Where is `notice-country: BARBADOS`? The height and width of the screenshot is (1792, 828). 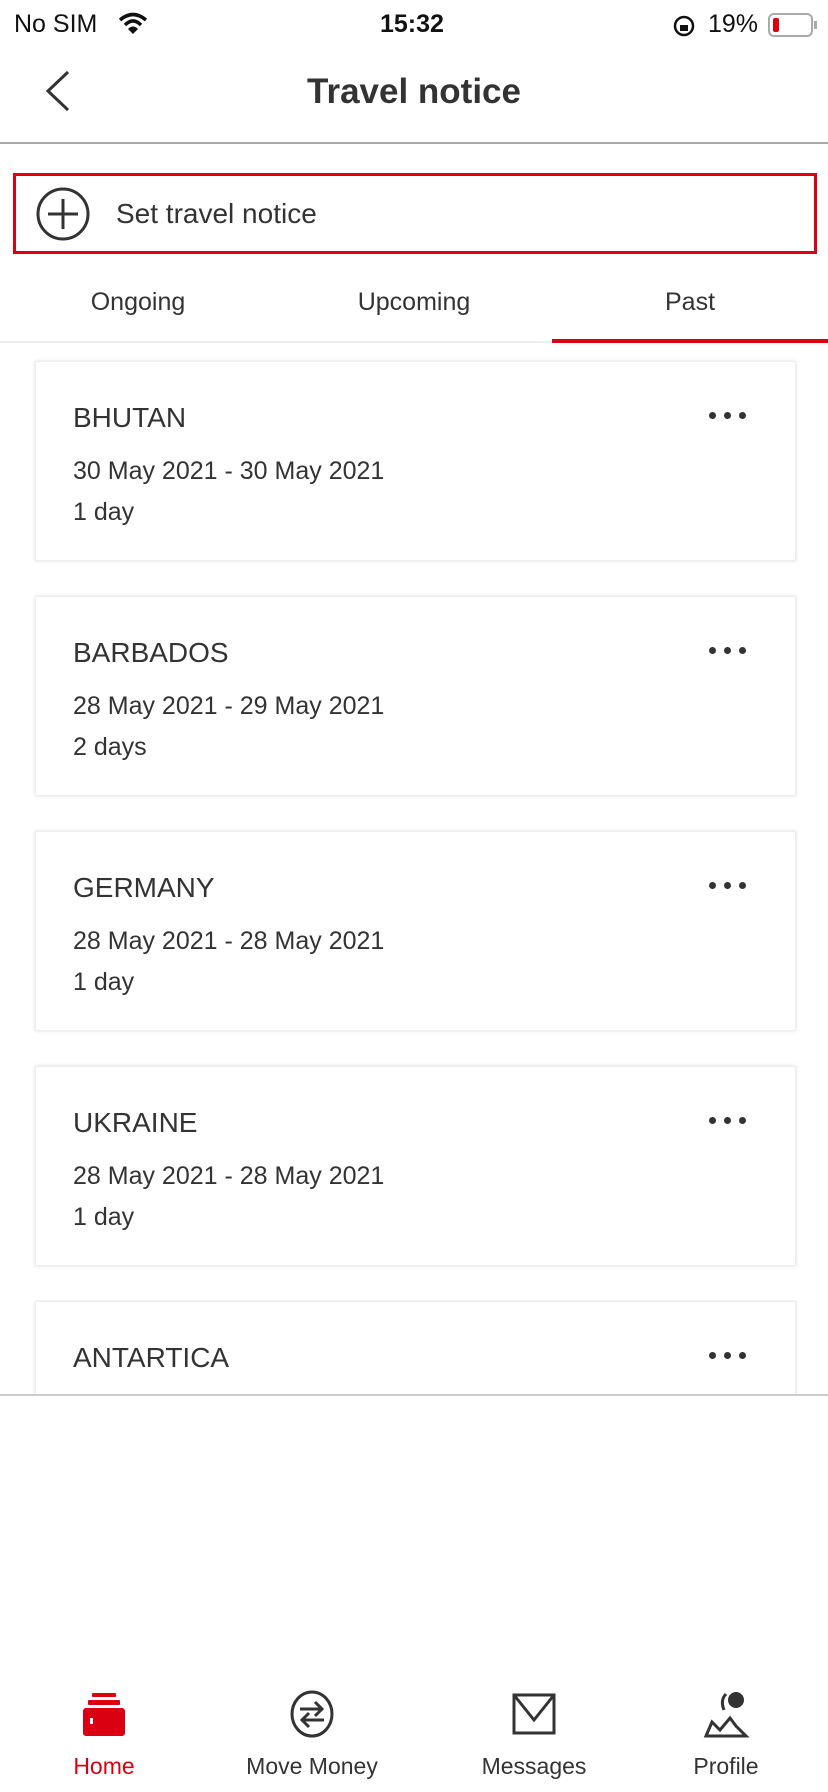
notice-country: BARBADOS is located at coordinates (151, 652).